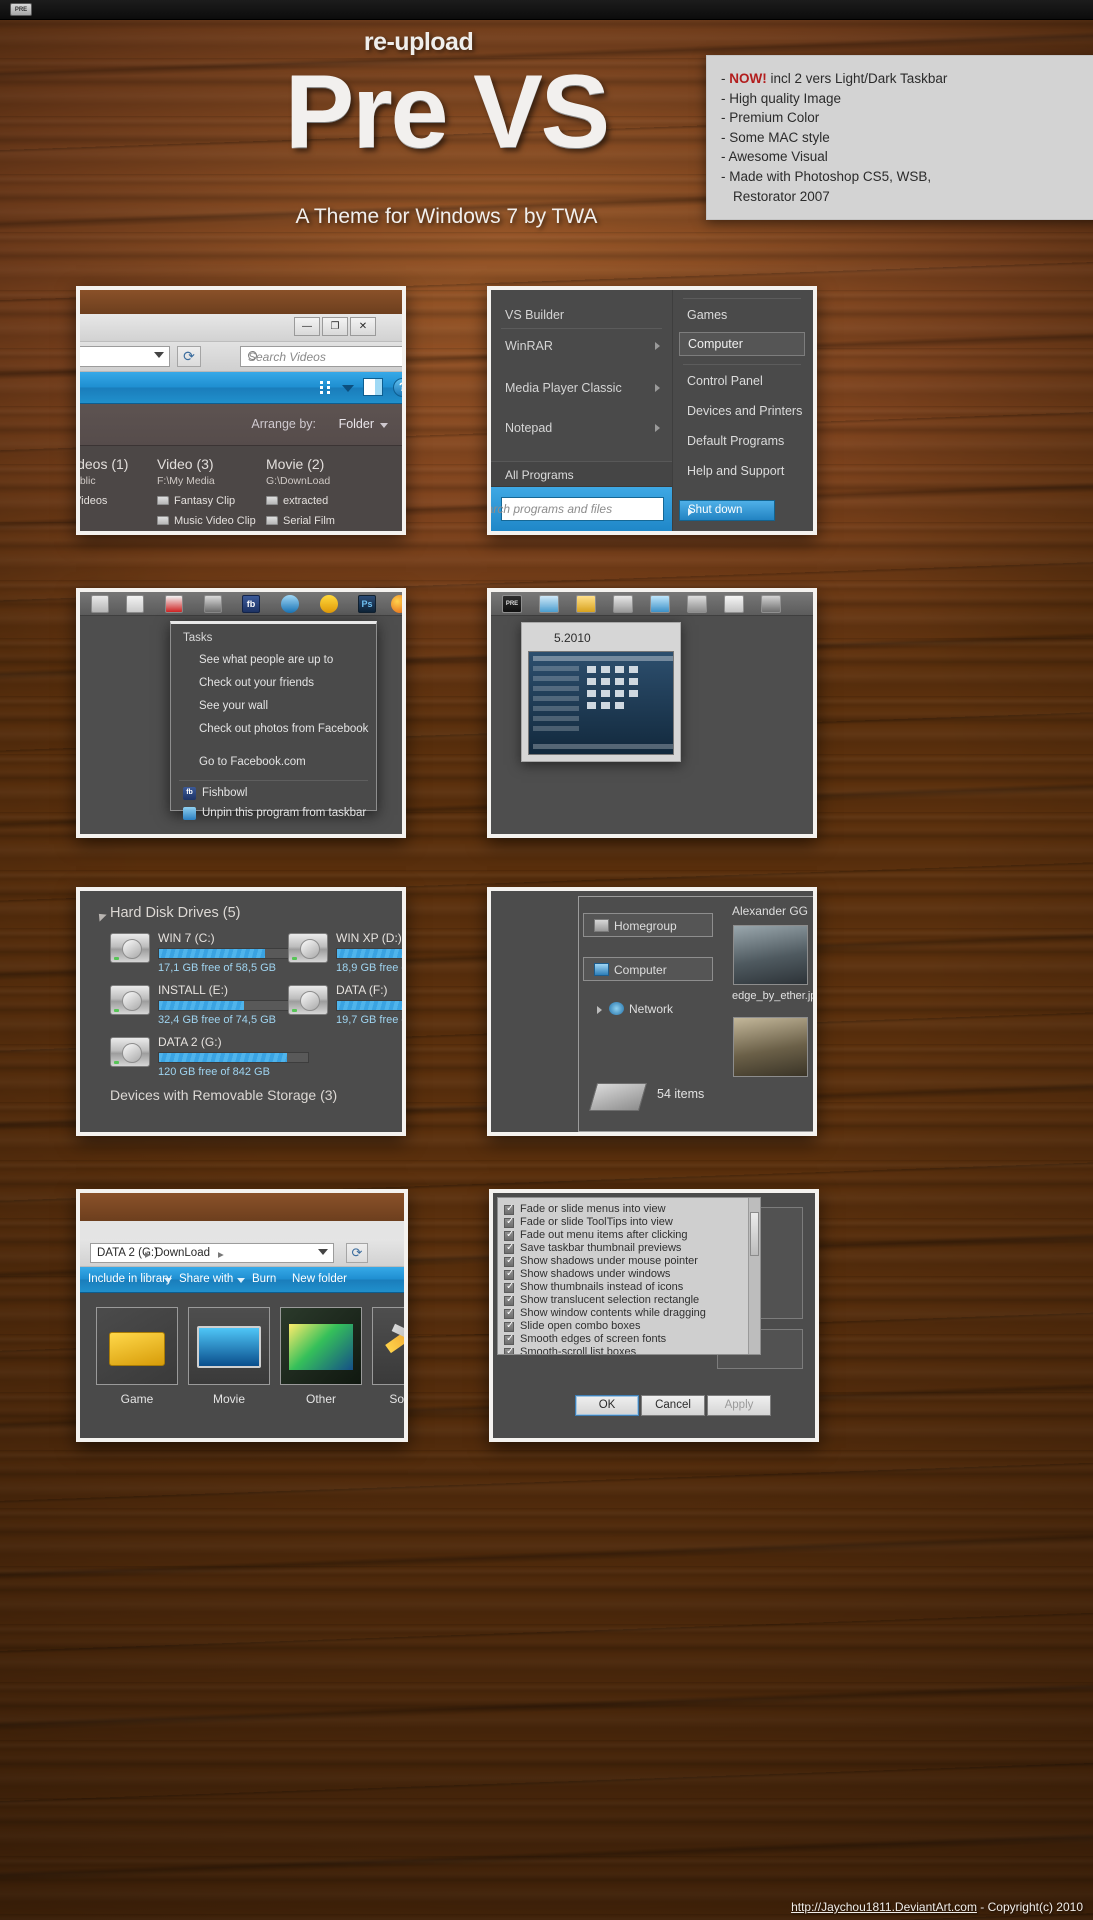 The image size is (1093, 1920). Describe the element at coordinates (601, 692) in the screenshot. I see `thumbnail-window: 5.2010` at that location.